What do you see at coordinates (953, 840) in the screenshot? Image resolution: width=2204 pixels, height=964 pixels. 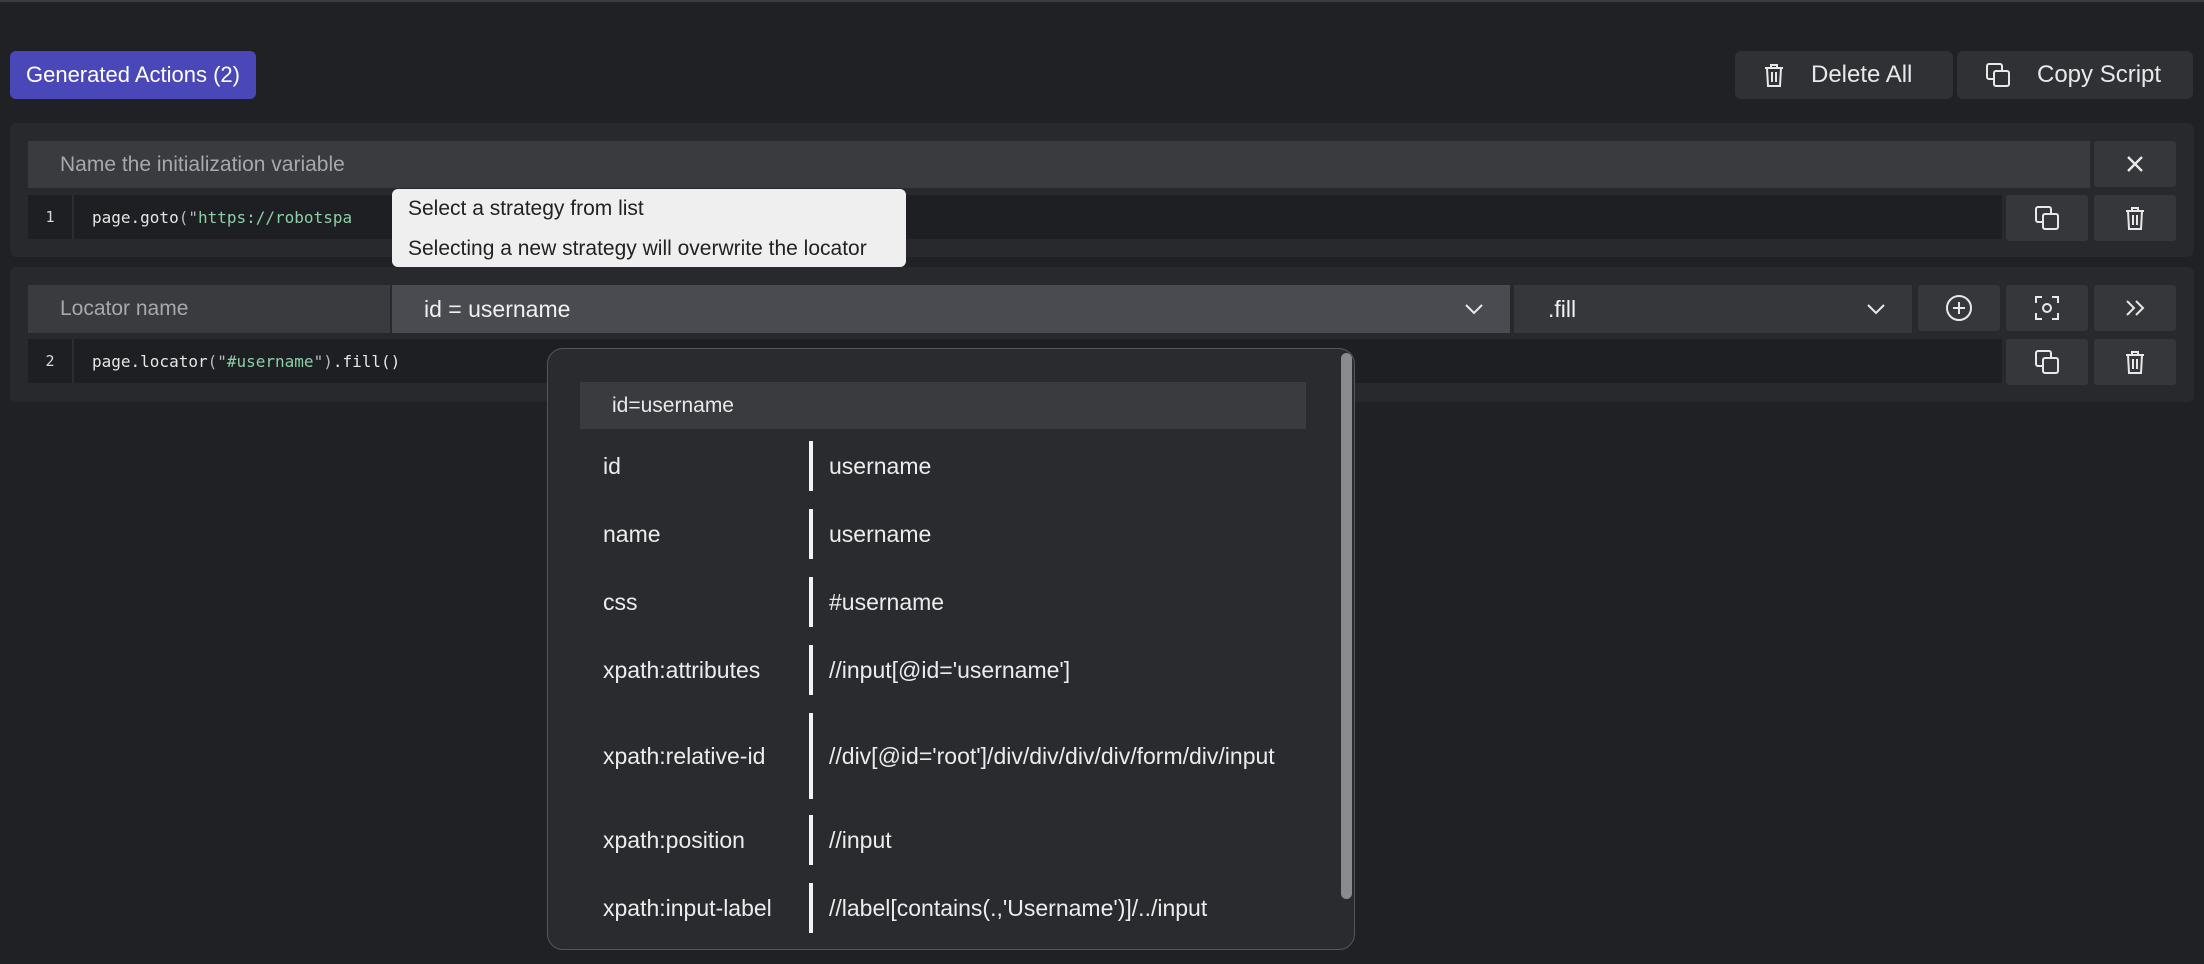 I see `strategy-option-xpath-position: xpath:position //input` at bounding box center [953, 840].